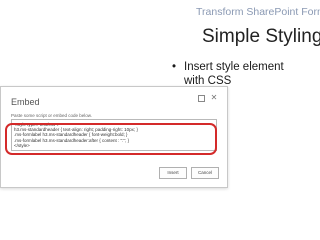 Image resolution: width=320 pixels, height=240 pixels. Describe the element at coordinates (214, 98) in the screenshot. I see `close-icon: ✕` at that location.